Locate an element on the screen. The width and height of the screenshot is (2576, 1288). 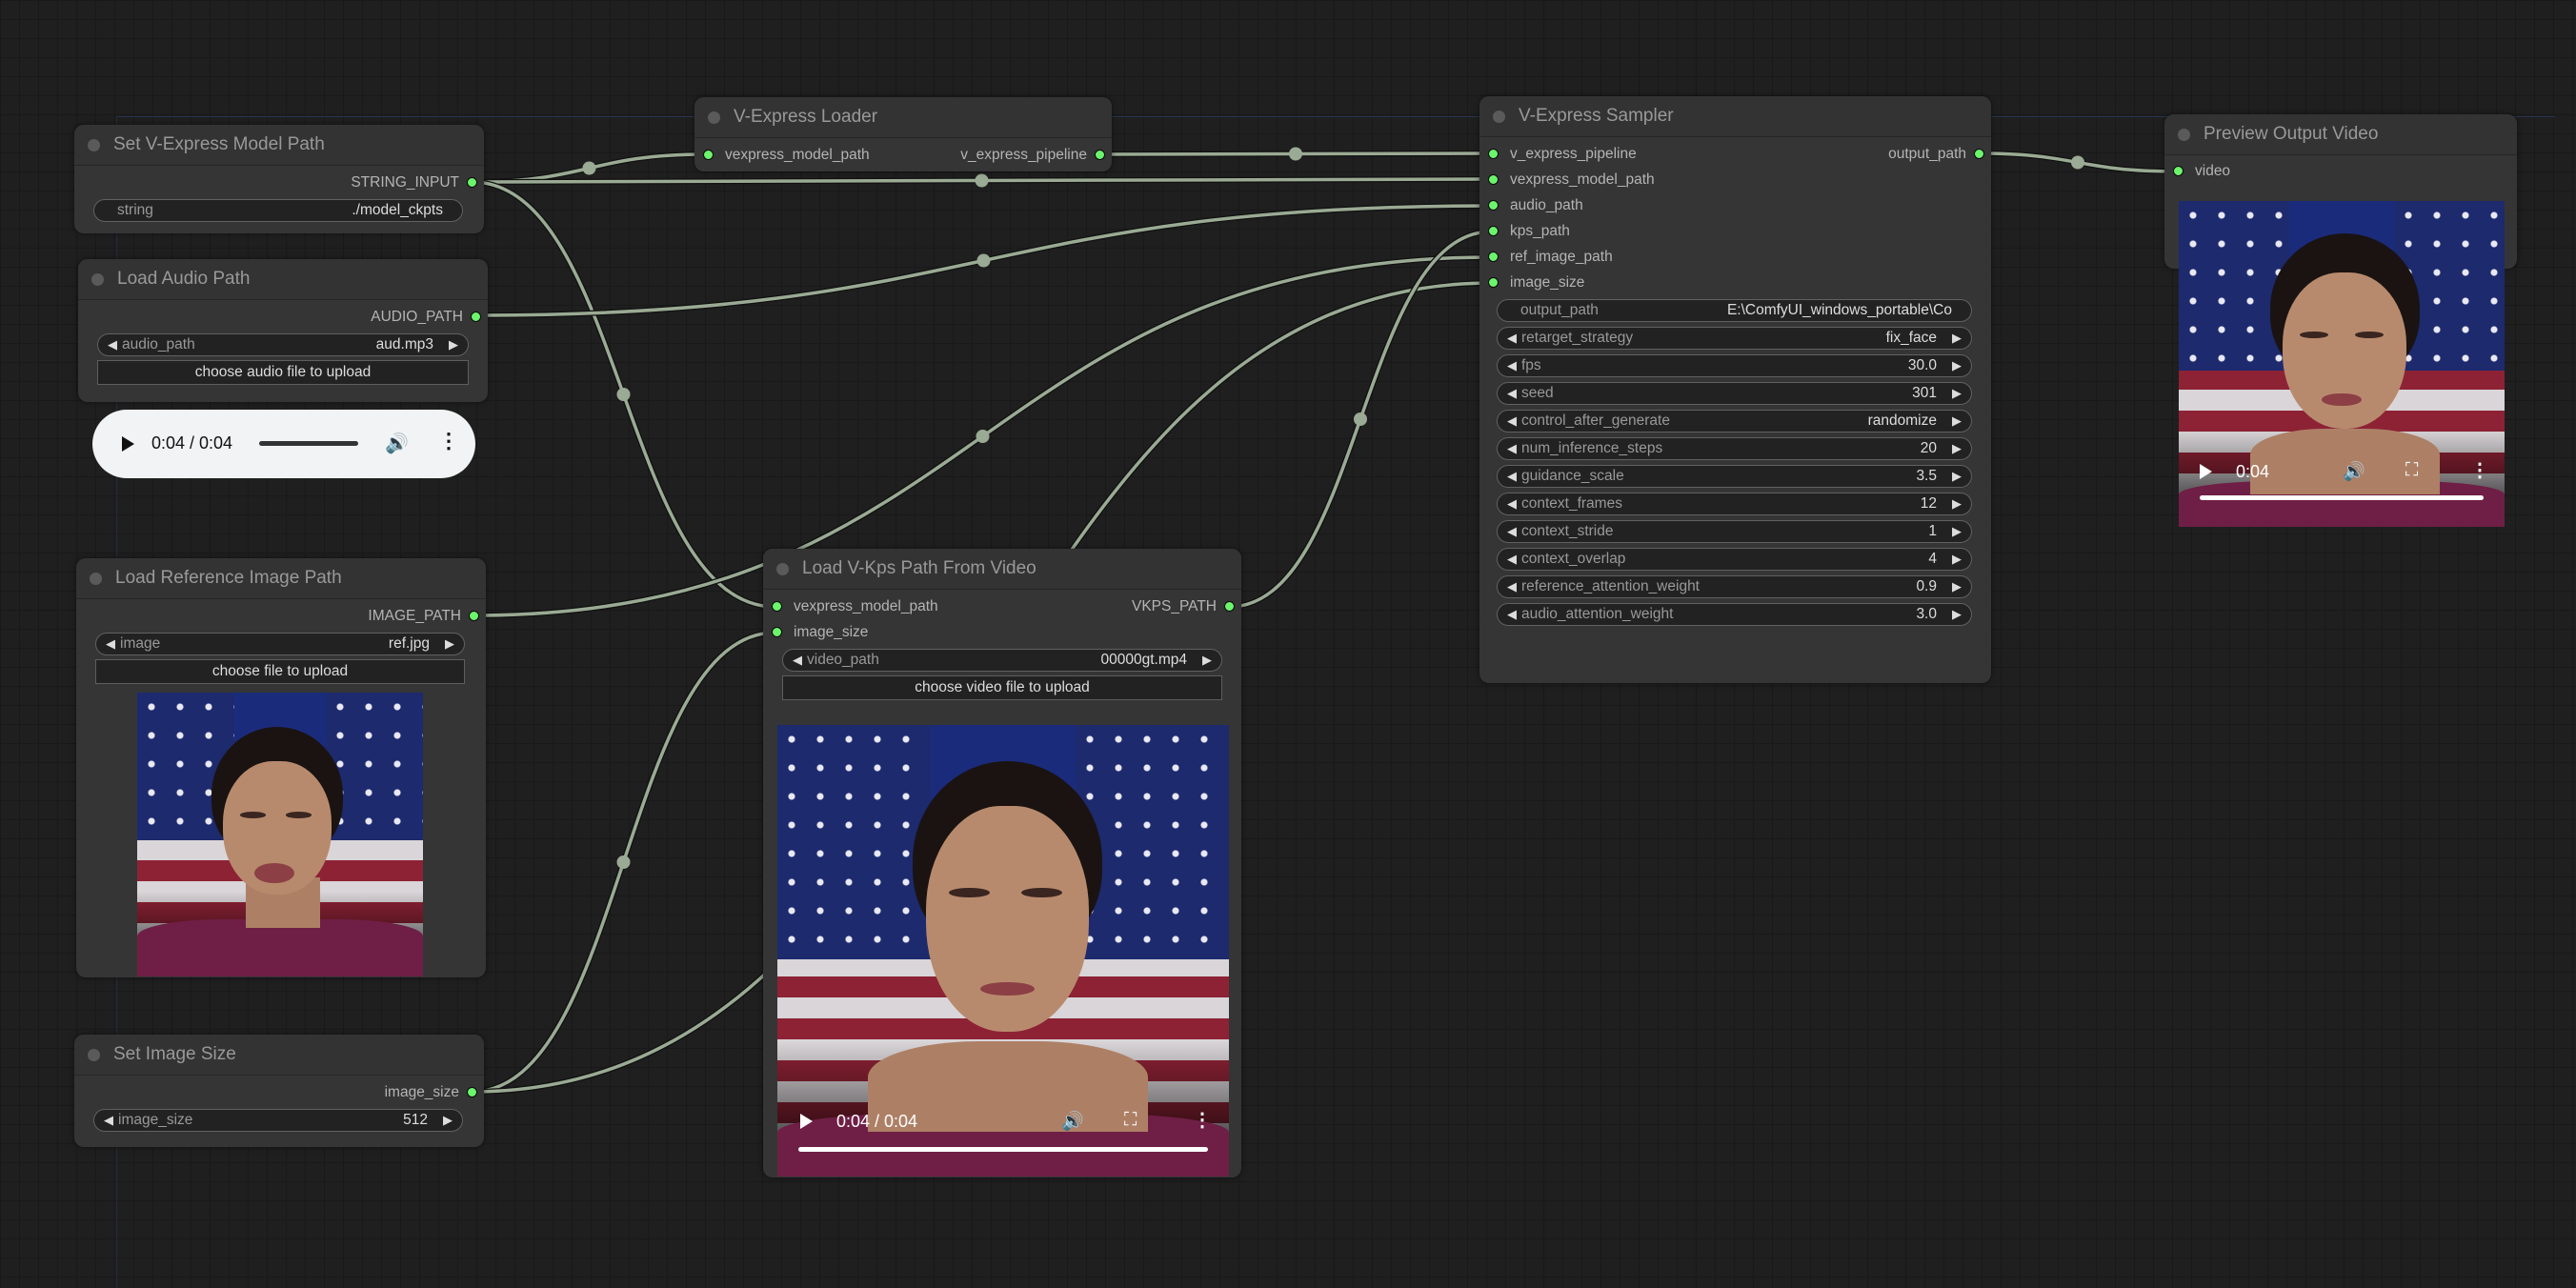
widget-retarget-strategy: ◀ retarget_strategy fix_face ▶ is located at coordinates (1734, 339).